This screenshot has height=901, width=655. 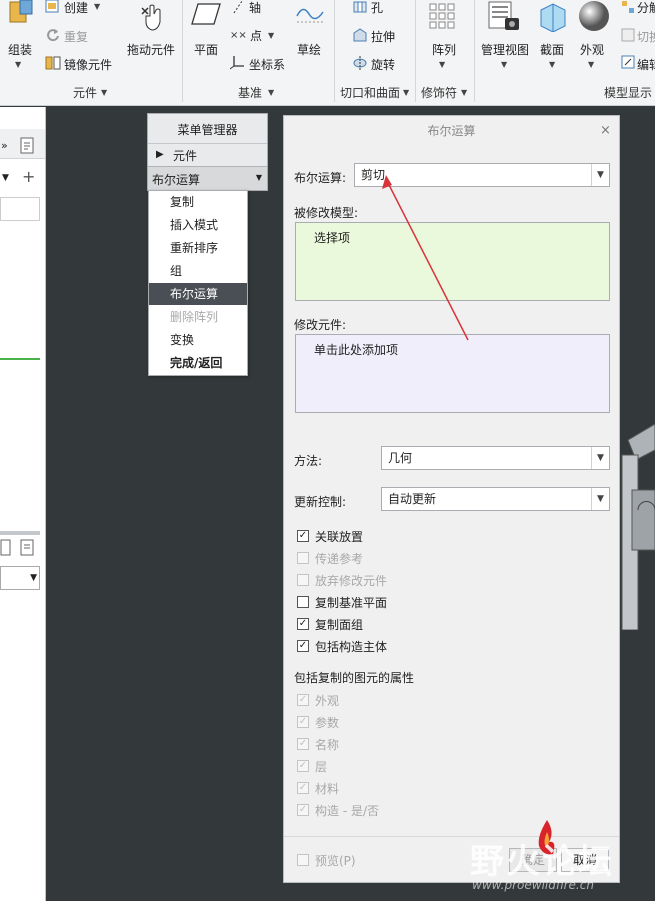 I want to click on group-cut-surface-expand-icon: ▼, so click(x=406, y=92).